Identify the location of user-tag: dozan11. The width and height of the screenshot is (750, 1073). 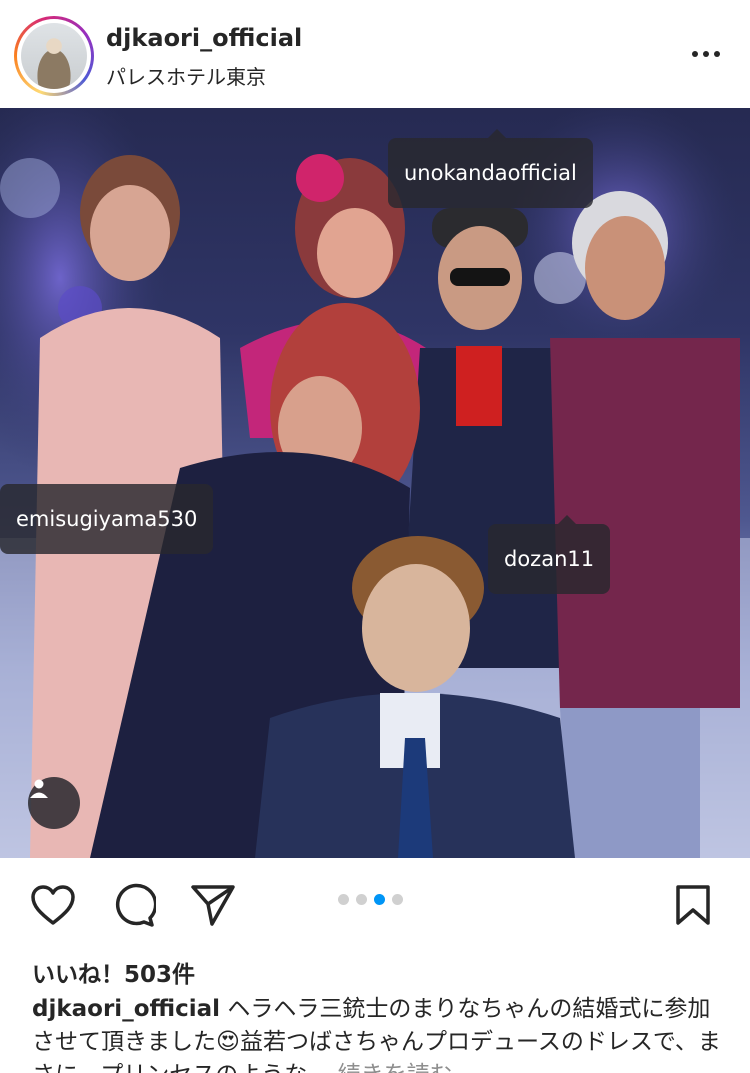
(549, 554).